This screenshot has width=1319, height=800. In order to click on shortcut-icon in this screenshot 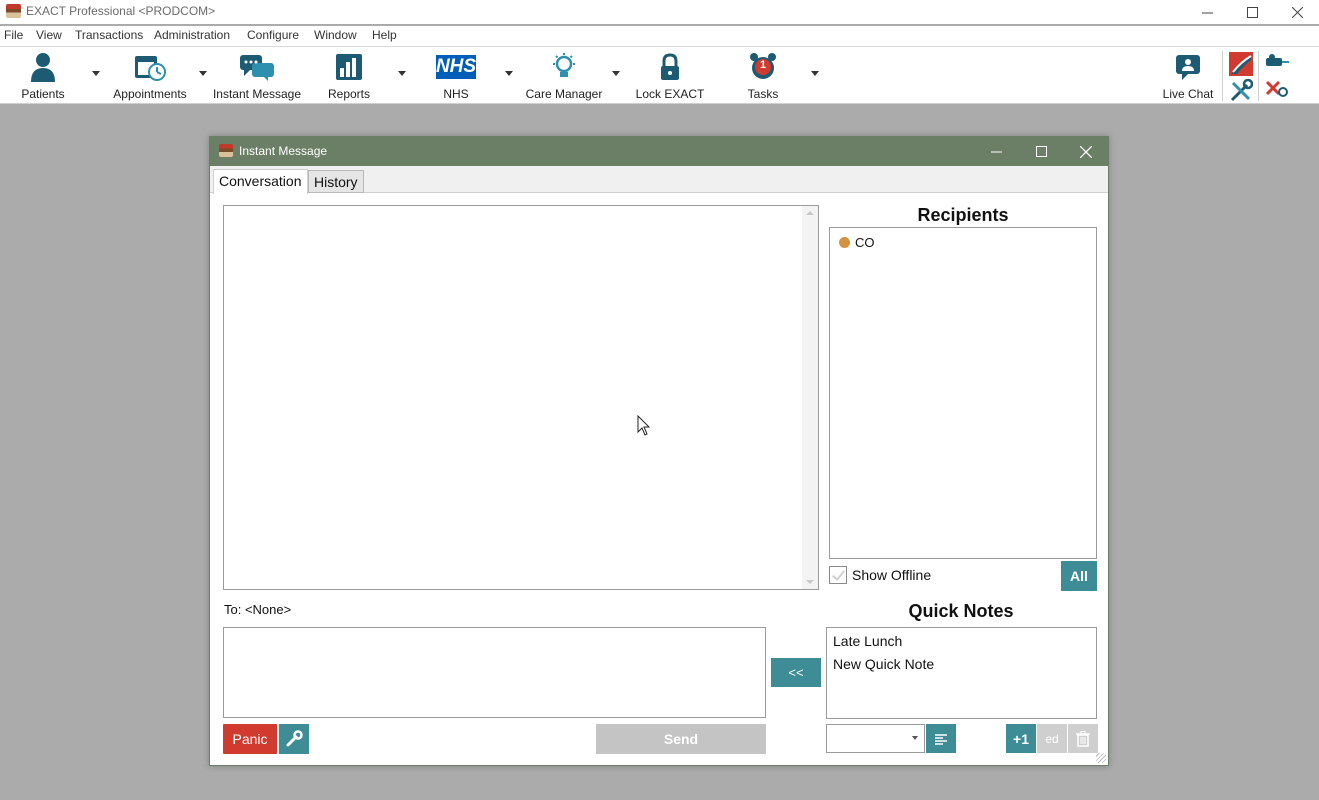, I will do `click(1277, 61)`.